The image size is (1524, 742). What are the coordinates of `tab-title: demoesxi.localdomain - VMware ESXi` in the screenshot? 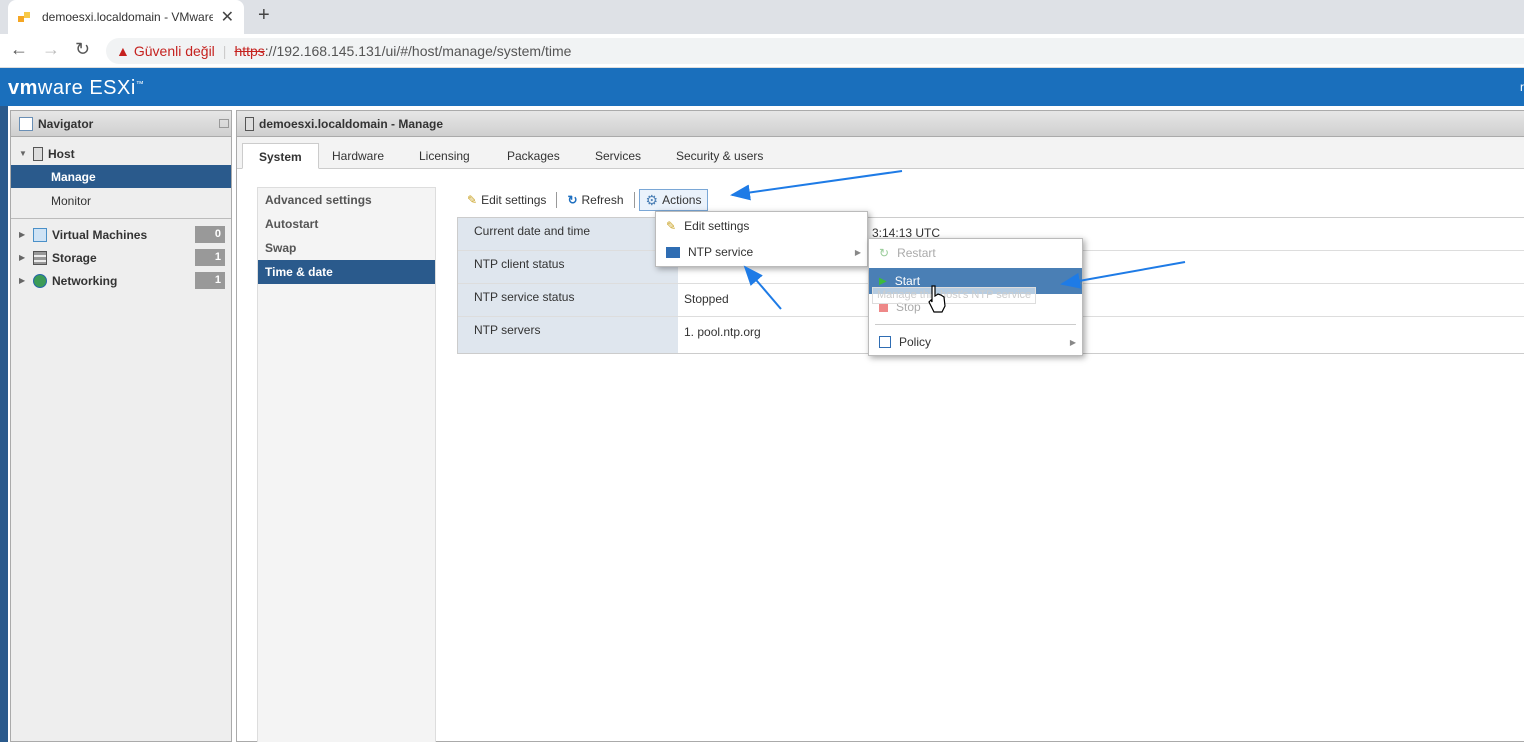 It's located at (127, 17).